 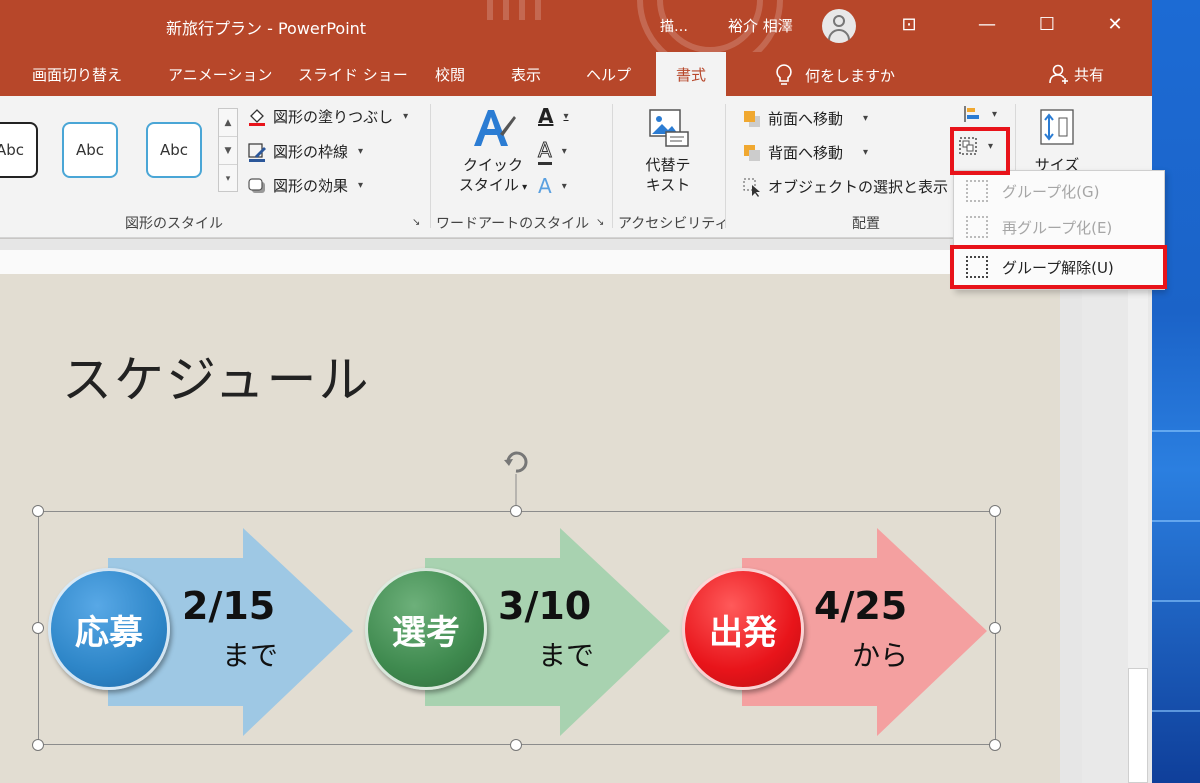 What do you see at coordinates (493, 151) in the screenshot?
I see `quick-styles-button: クイック スタイル ▾` at bounding box center [493, 151].